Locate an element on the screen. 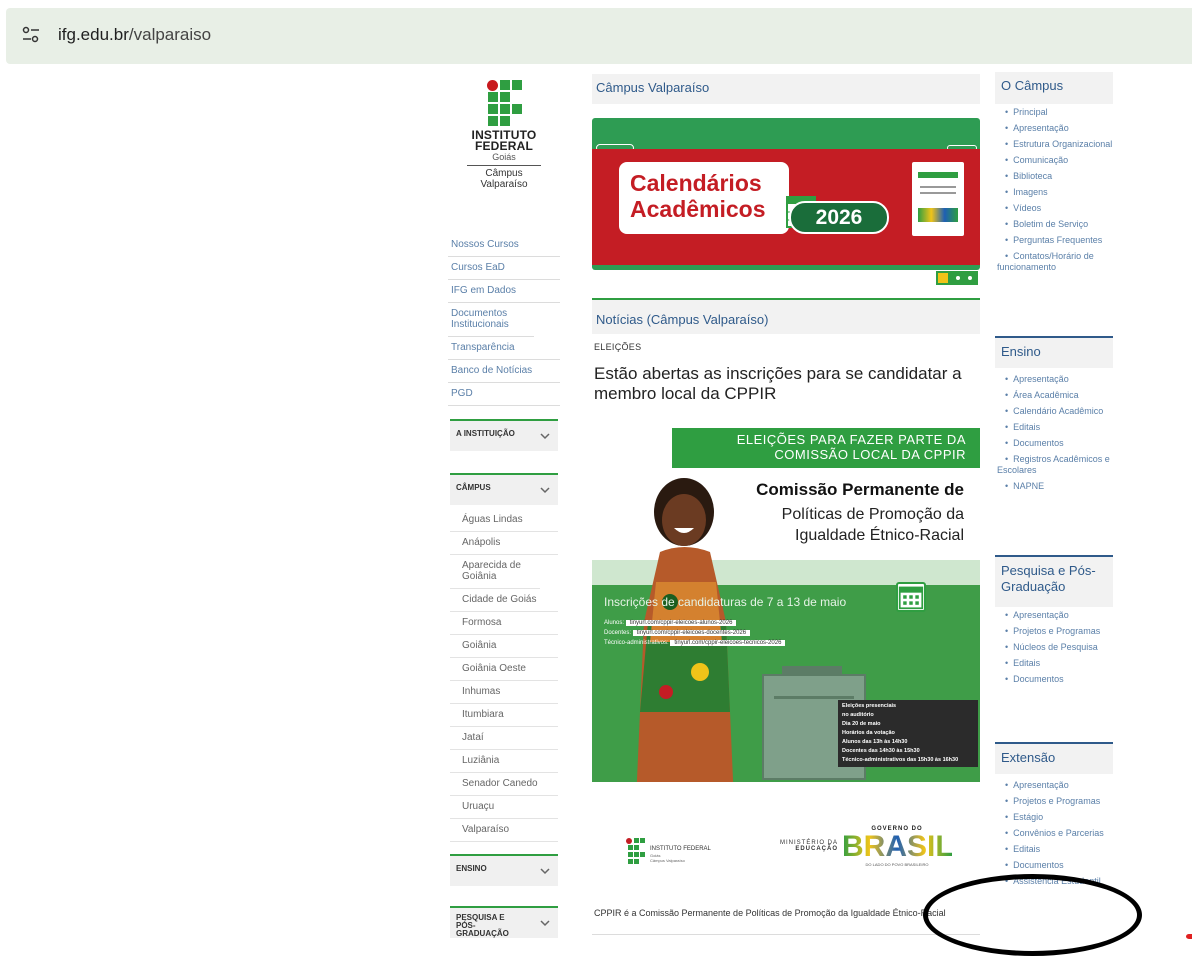  section-campus-toggle: CÂMPUS is located at coordinates (504, 489).